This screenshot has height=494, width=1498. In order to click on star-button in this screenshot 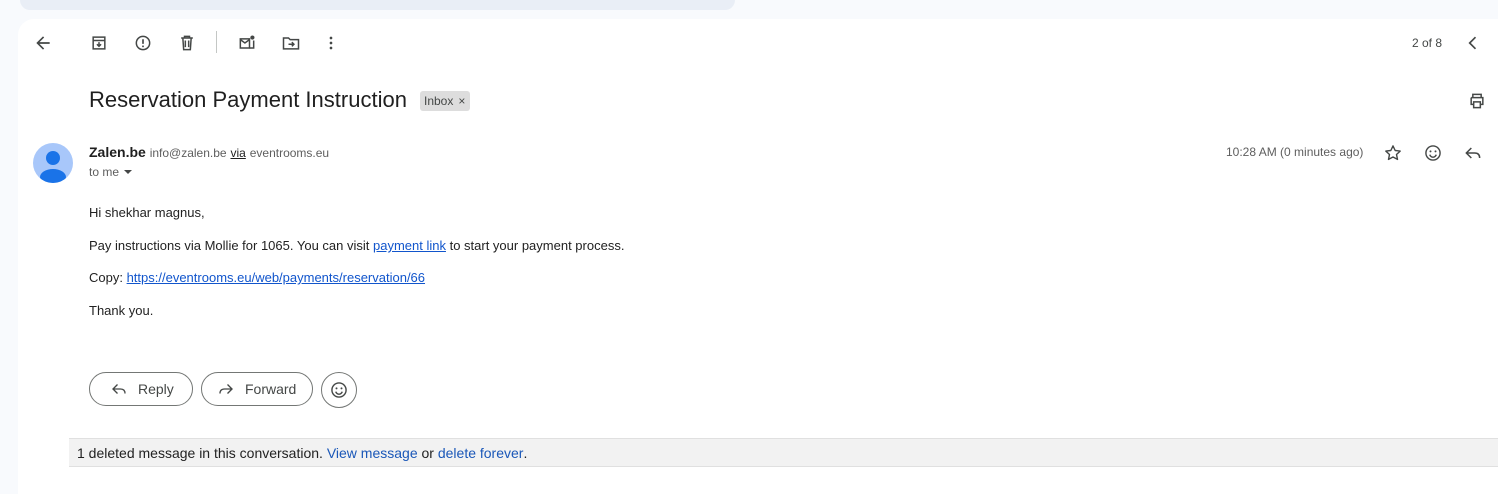, I will do `click(1393, 153)`.